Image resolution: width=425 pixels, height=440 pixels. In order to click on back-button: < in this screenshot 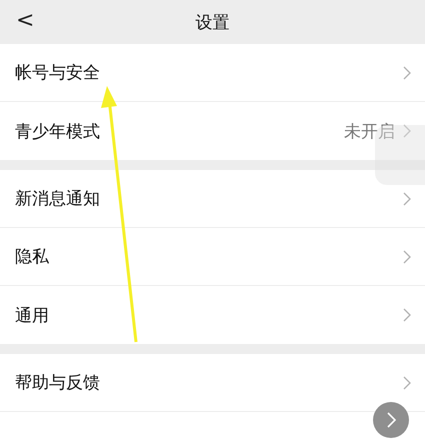, I will do `click(25, 21)`.